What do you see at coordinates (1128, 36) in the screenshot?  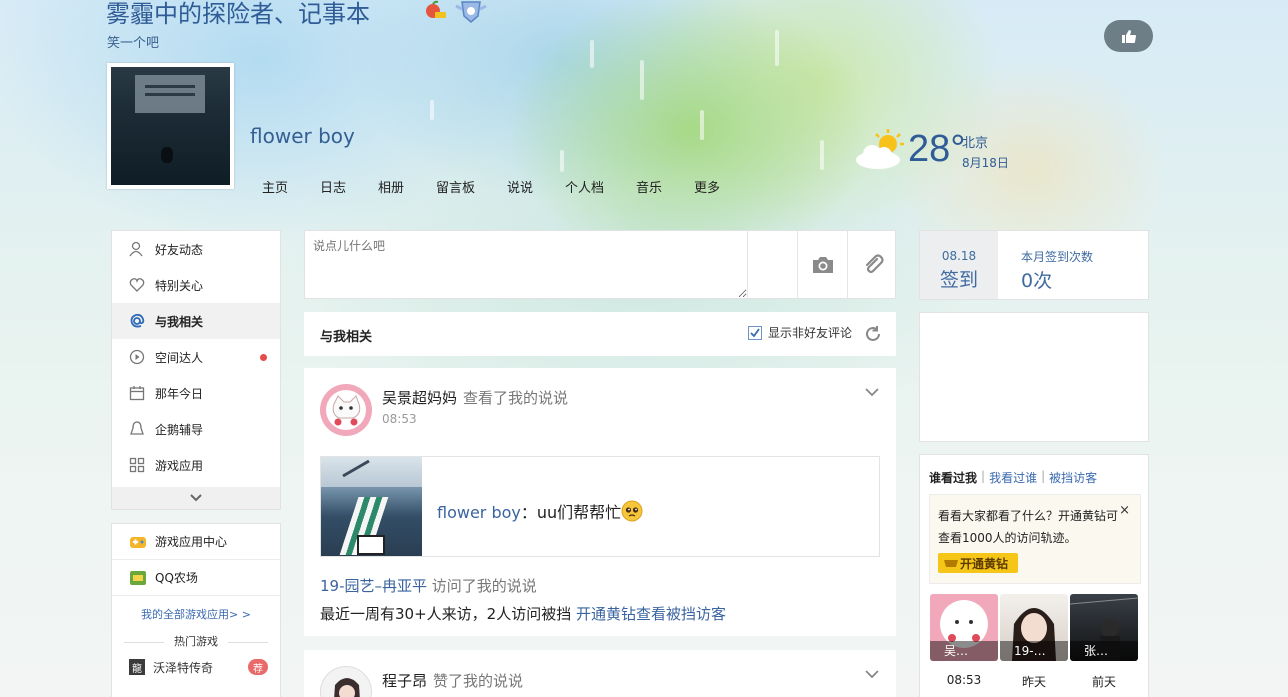 I see `like-button` at bounding box center [1128, 36].